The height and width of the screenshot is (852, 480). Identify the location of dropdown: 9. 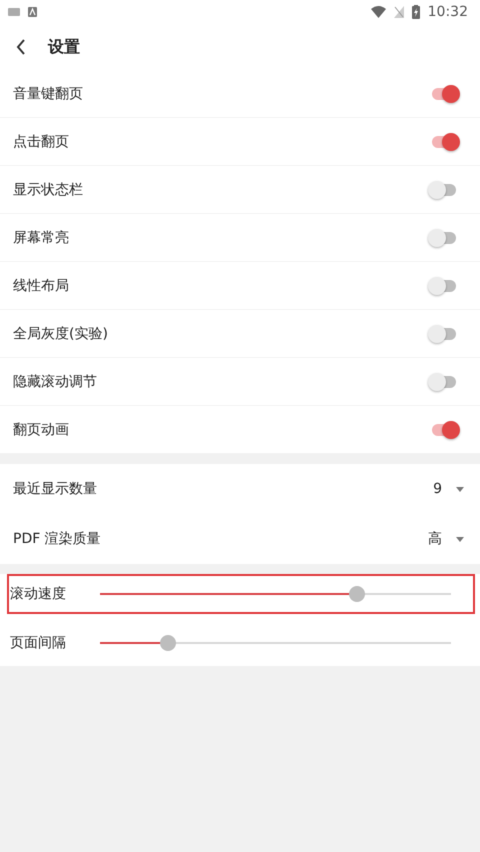
(448, 489).